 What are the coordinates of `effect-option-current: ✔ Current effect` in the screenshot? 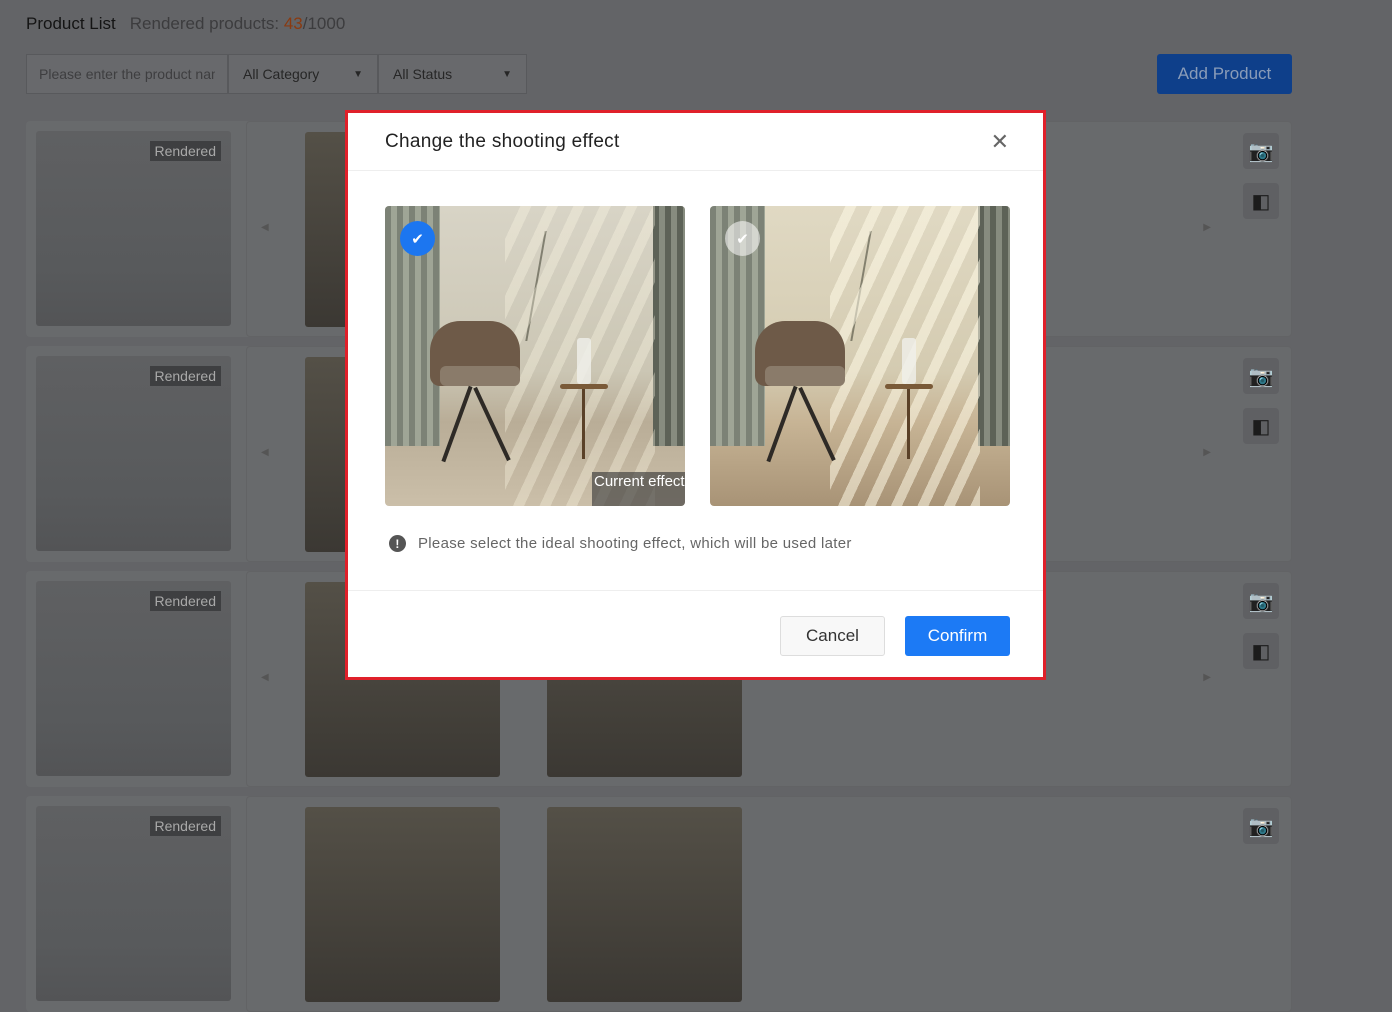 It's located at (535, 356).